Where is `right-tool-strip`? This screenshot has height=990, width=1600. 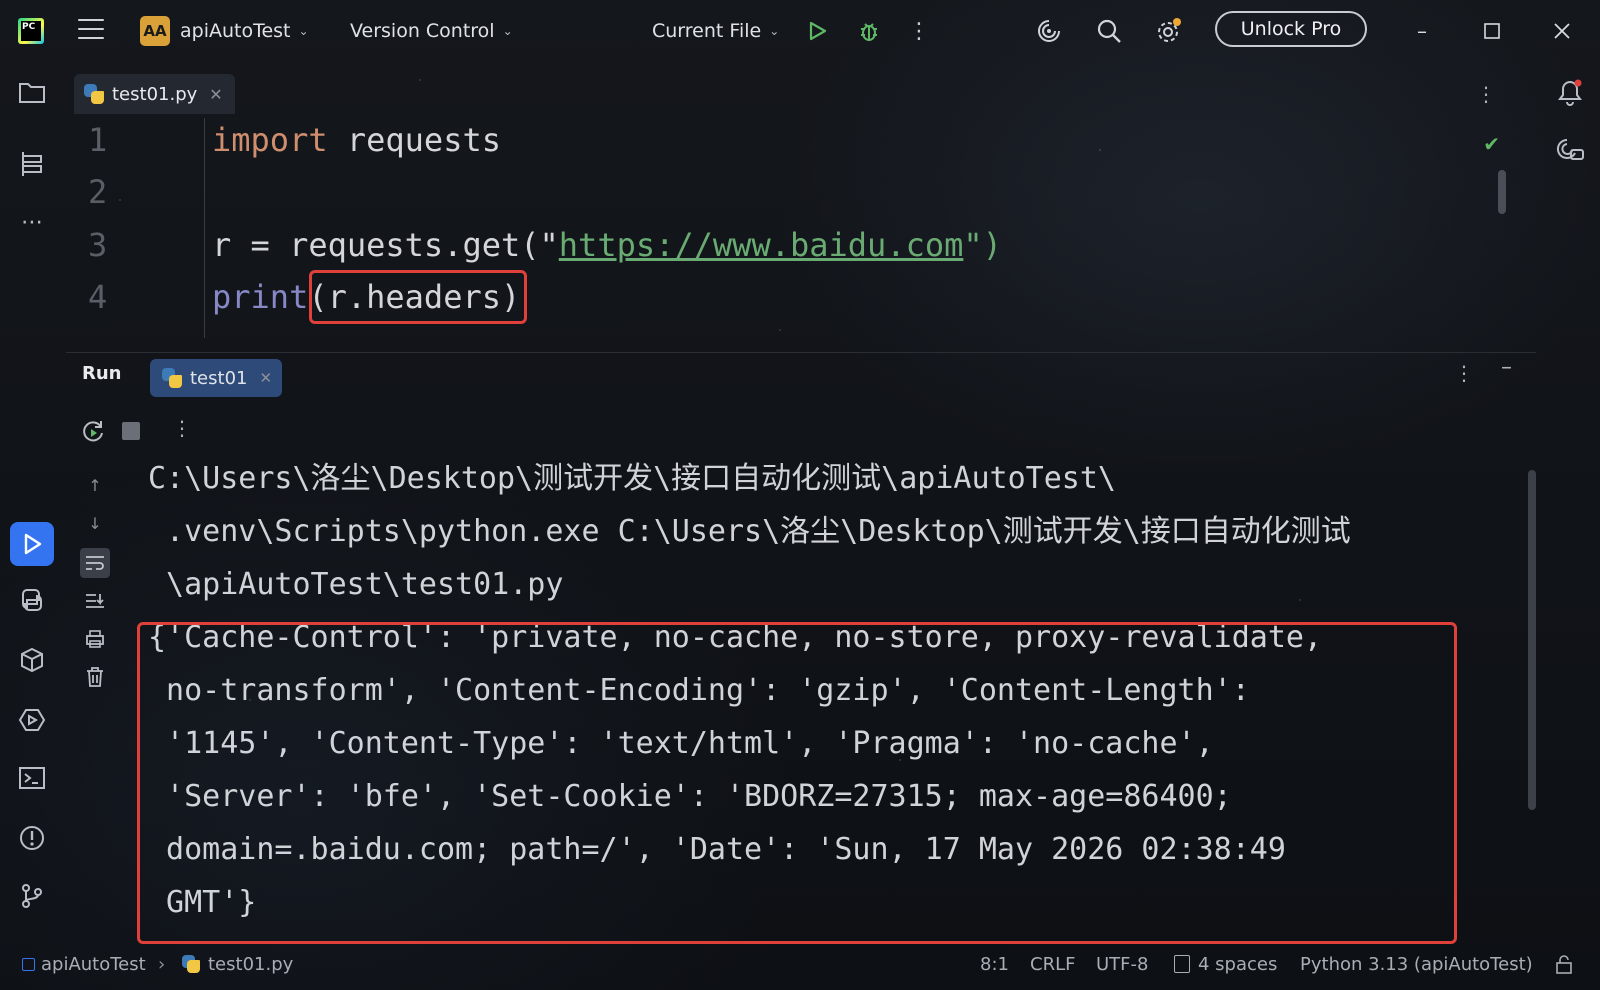
right-tool-strip is located at coordinates (1570, 502).